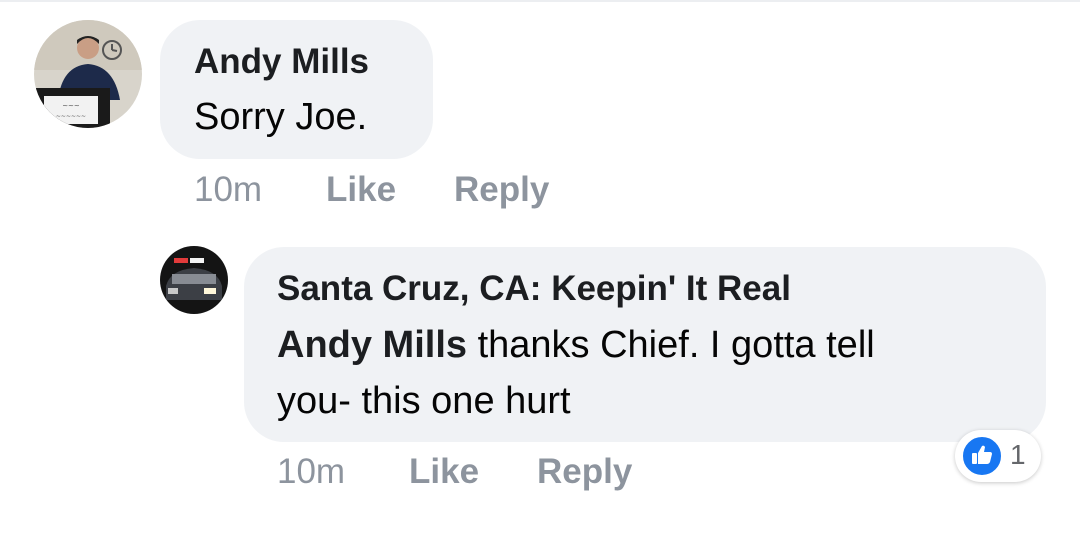  Describe the element at coordinates (1018, 454) in the screenshot. I see `reaction-count: 1` at that location.